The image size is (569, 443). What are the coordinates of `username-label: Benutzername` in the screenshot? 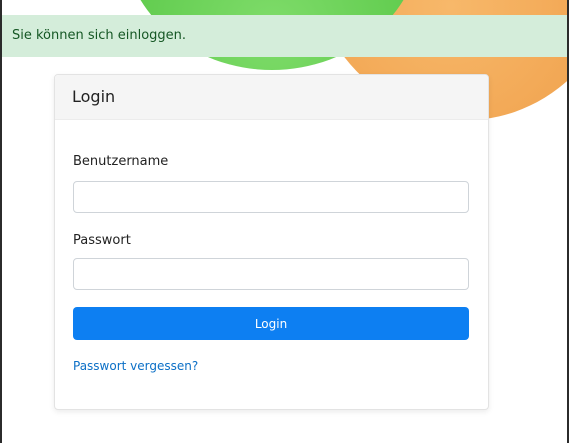 It's located at (121, 161).